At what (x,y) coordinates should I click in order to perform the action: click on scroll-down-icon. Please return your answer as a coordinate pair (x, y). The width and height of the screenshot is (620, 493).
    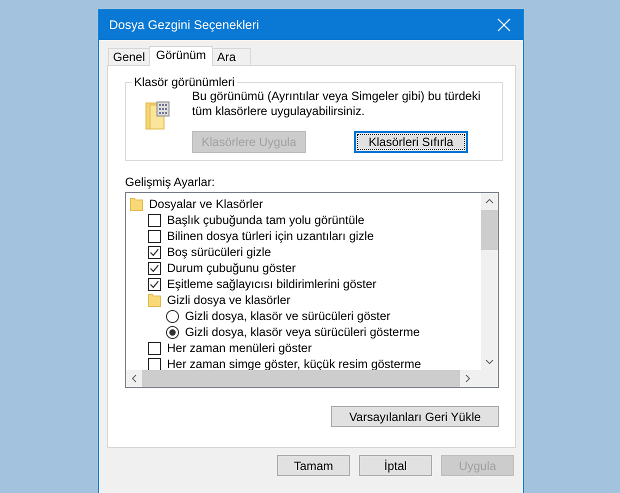
    Looking at the image, I should click on (489, 362).